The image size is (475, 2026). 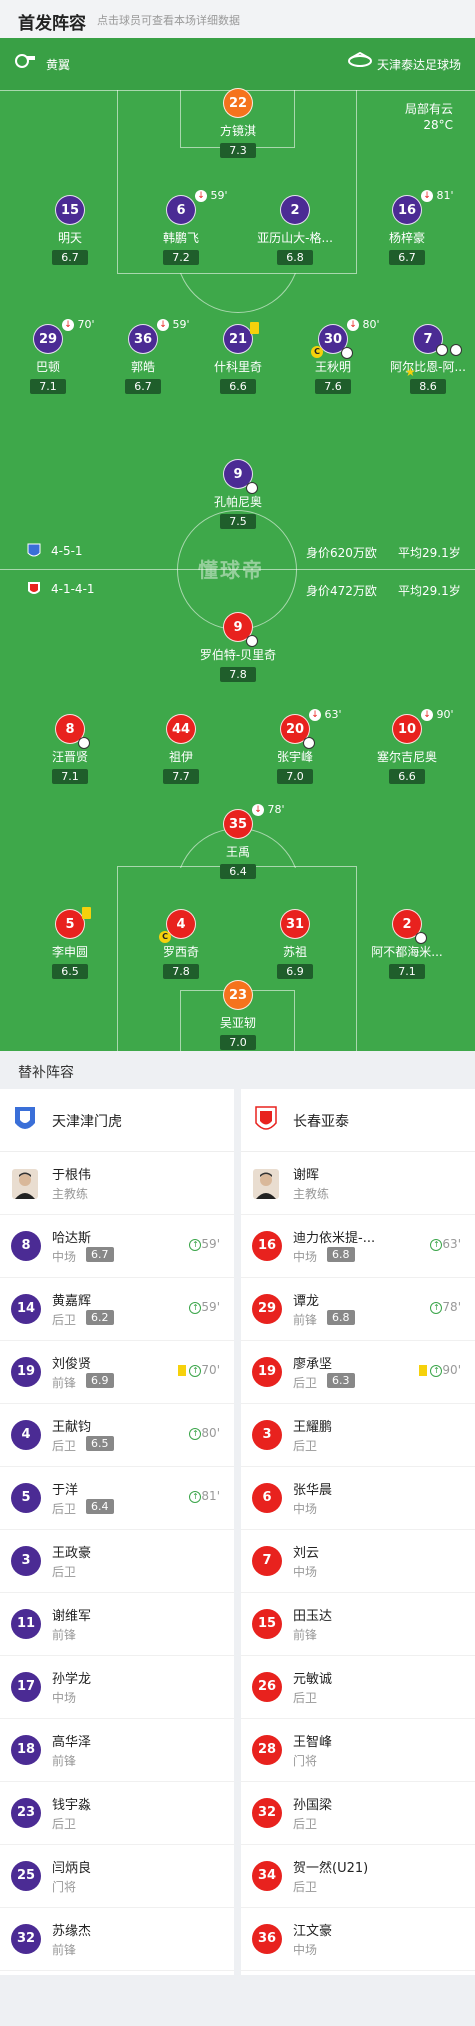 I want to click on home-player: 21 什科里奇 6.6, so click(x=238, y=359).